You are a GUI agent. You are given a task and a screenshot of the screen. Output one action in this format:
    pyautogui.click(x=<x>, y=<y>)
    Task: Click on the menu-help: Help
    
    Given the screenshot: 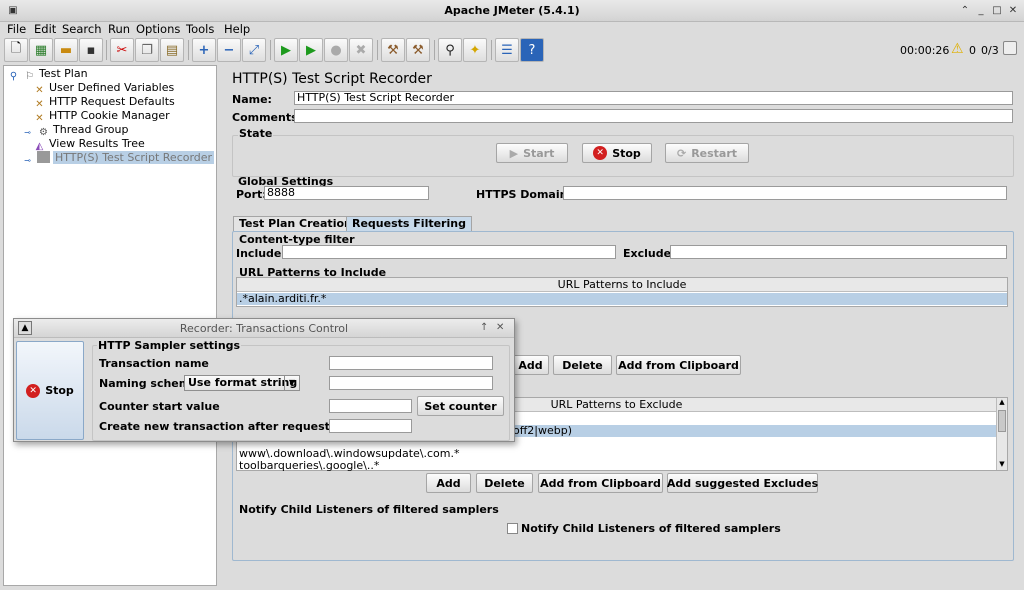 What is the action you would take?
    pyautogui.click(x=237, y=29)
    